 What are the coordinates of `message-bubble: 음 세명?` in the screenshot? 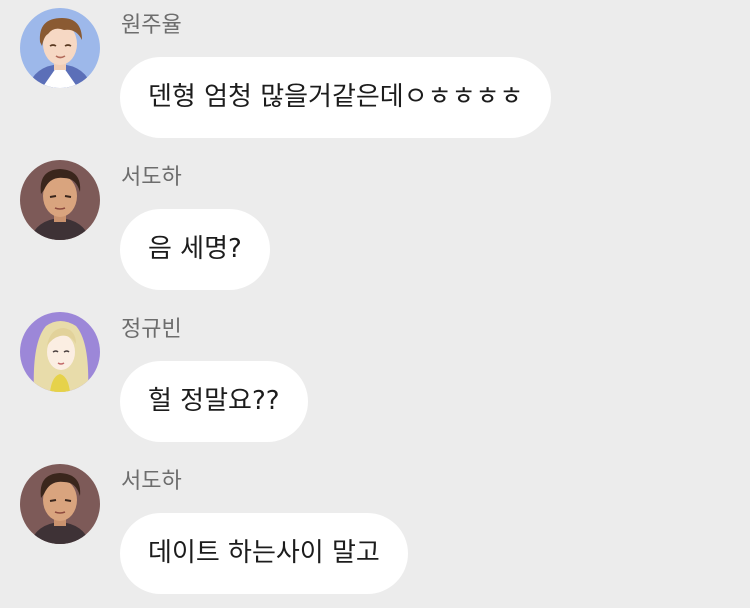 It's located at (195, 249).